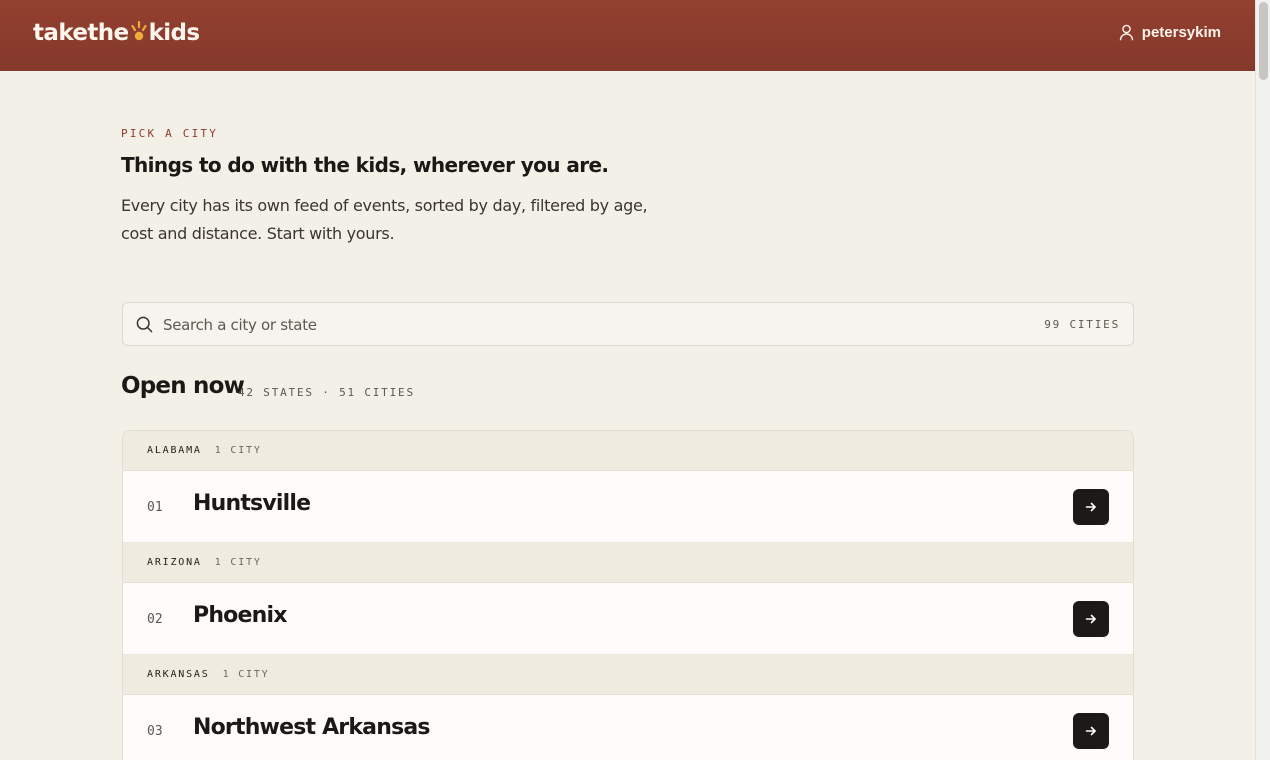  Describe the element at coordinates (1126, 32) in the screenshot. I see `user-icon` at that location.